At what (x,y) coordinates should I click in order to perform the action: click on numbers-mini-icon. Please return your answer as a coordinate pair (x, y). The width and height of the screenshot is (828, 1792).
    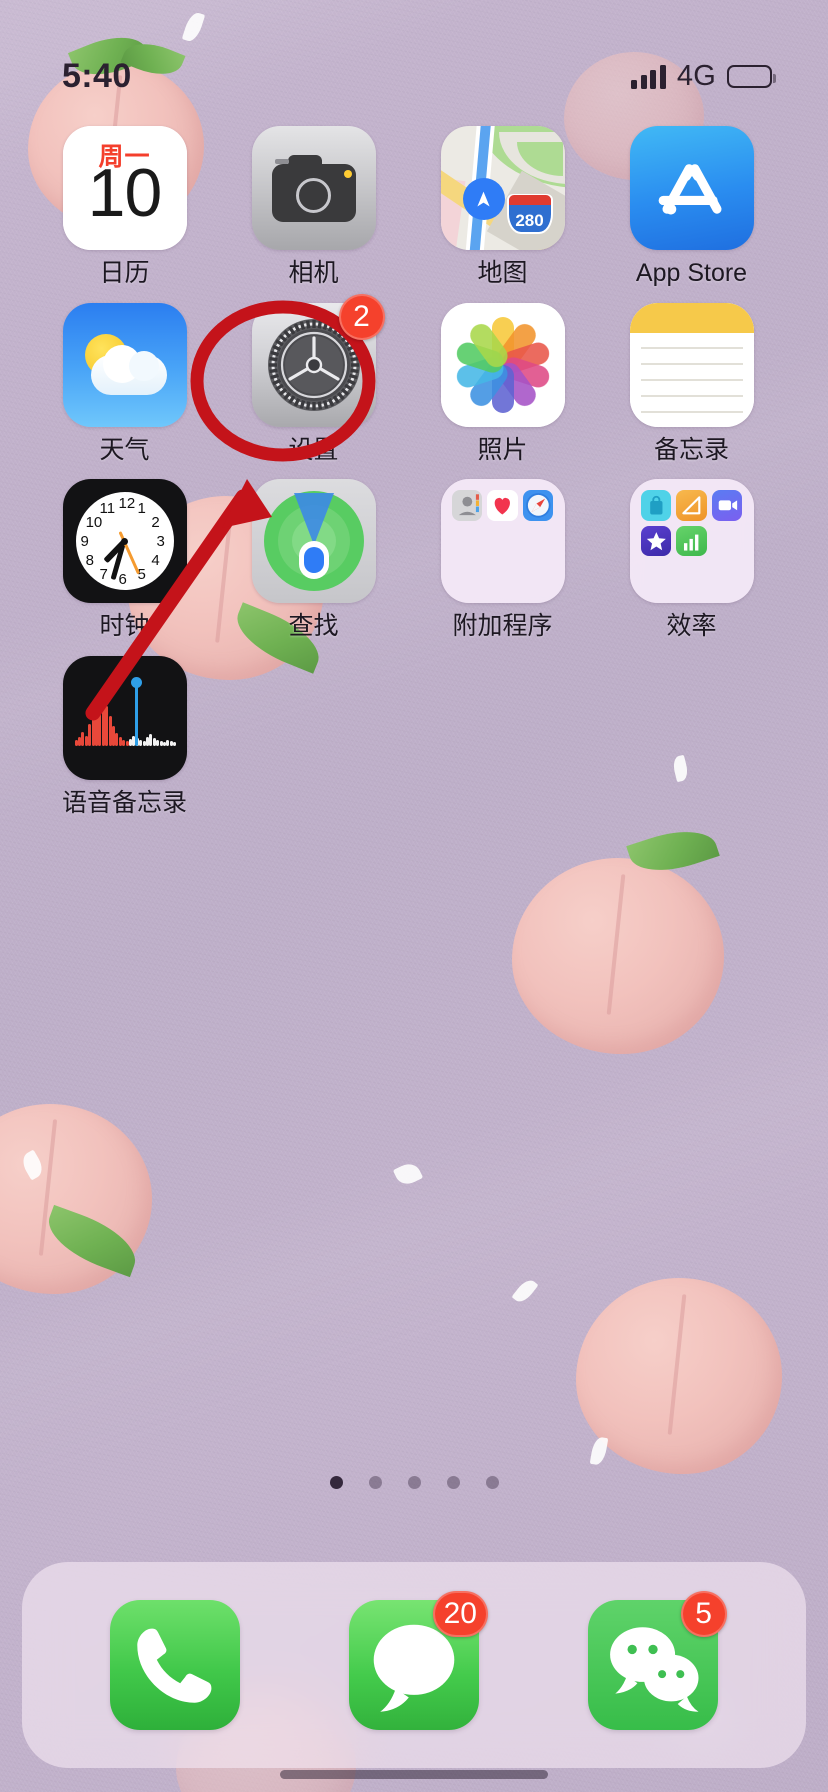
    Looking at the image, I should click on (691, 541).